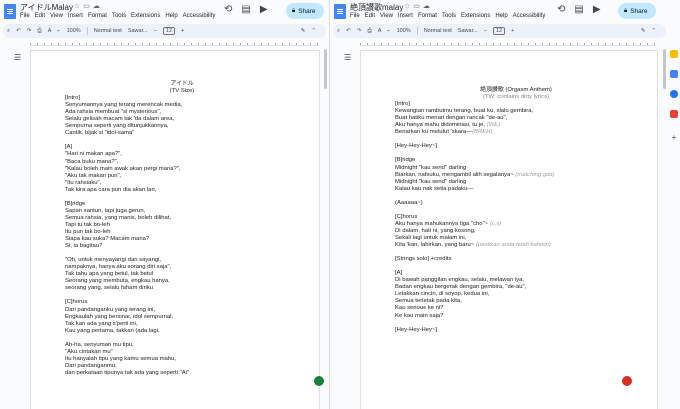  Describe the element at coordinates (516, 90) in the screenshot. I see `text-line: 絶頂讃歌 (Orgasm Anthem)` at that location.